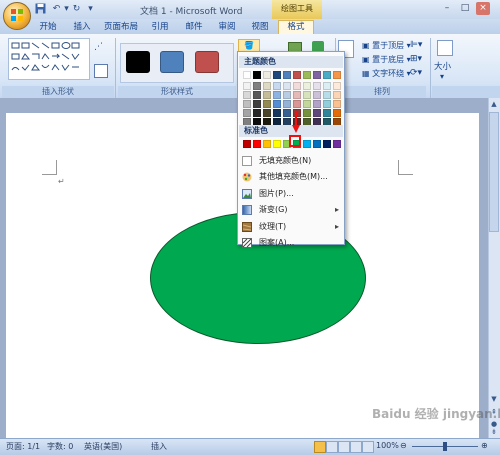 This screenshot has height=455, width=500. What do you see at coordinates (60, 446) in the screenshot?
I see `status-words: 字数: 0` at bounding box center [60, 446].